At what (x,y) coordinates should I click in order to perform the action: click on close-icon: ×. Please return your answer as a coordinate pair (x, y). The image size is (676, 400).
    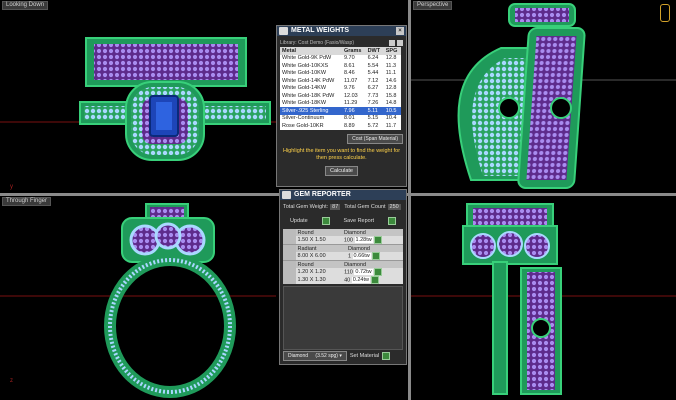
    Looking at the image, I should click on (400, 31).